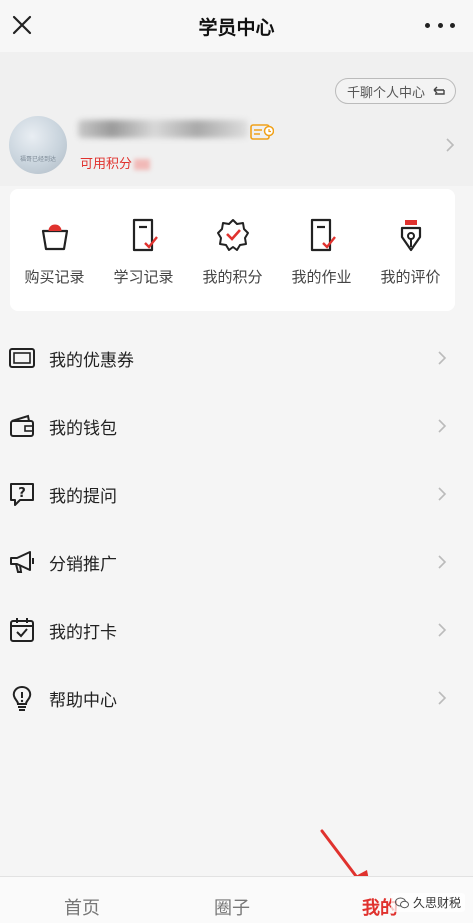 This screenshot has height=923, width=473. What do you see at coordinates (436, 903) in the screenshot?
I see `watermark-text: 久思财税` at bounding box center [436, 903].